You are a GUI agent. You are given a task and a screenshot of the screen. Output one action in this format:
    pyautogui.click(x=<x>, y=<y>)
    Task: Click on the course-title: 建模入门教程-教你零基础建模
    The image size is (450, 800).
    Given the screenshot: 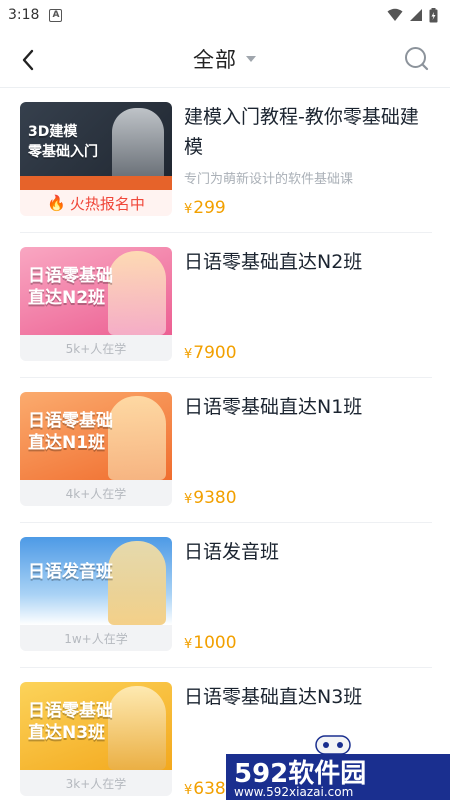 What is the action you would take?
    pyautogui.click(x=301, y=132)
    